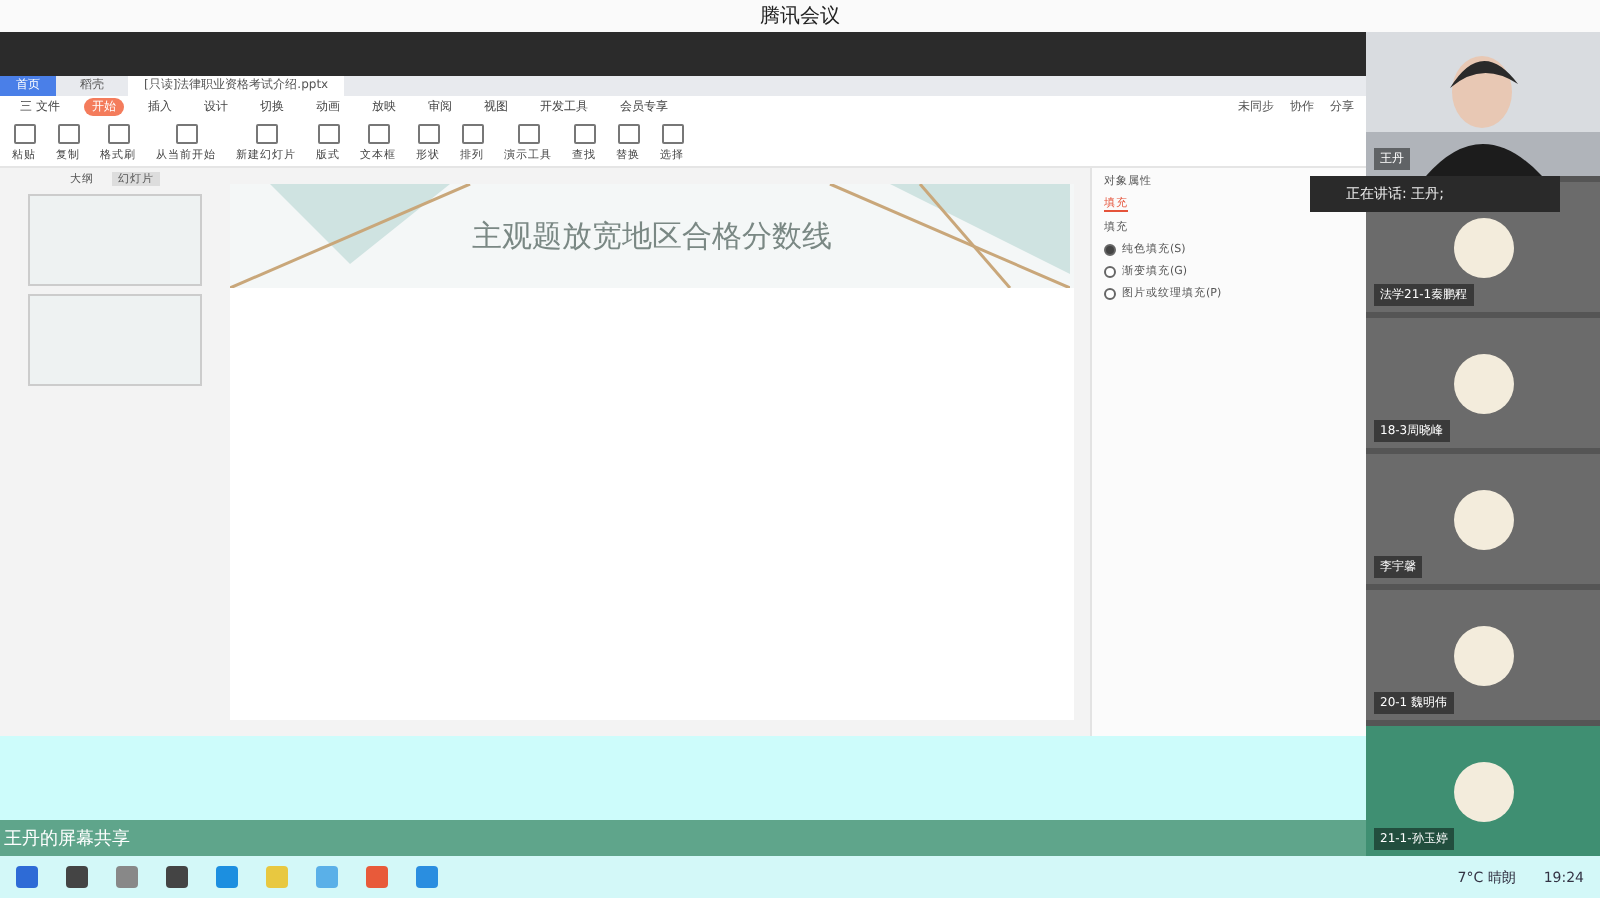  I want to click on slide-title: 主观题放宽地区合格分数线, so click(652, 236).